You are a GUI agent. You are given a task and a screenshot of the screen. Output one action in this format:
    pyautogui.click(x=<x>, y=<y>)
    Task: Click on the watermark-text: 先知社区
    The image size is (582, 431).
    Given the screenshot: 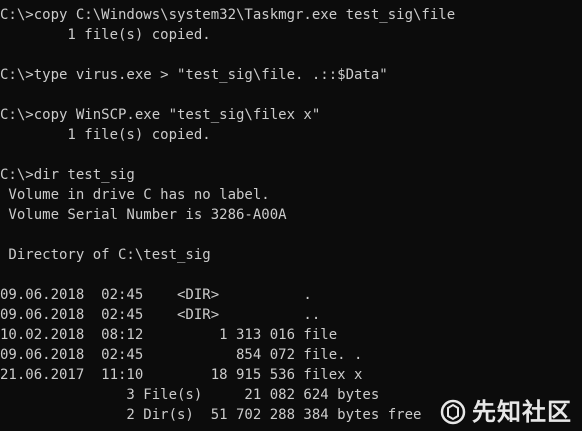 What is the action you would take?
    pyautogui.click(x=522, y=412)
    